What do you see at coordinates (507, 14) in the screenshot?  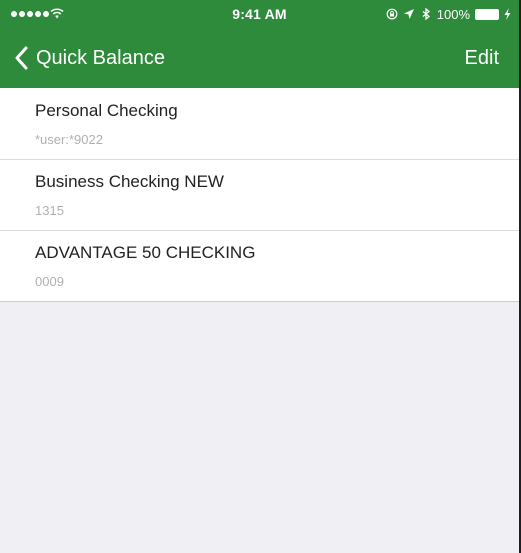 I see `charging-bolt-icon` at bounding box center [507, 14].